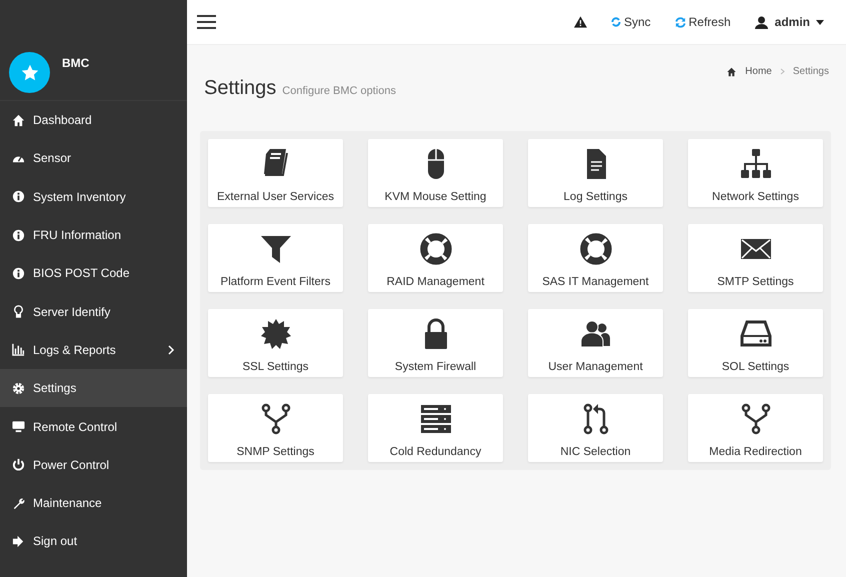 Image resolution: width=846 pixels, height=577 pixels. What do you see at coordinates (275, 173) in the screenshot?
I see `settings-tile: External User Services` at bounding box center [275, 173].